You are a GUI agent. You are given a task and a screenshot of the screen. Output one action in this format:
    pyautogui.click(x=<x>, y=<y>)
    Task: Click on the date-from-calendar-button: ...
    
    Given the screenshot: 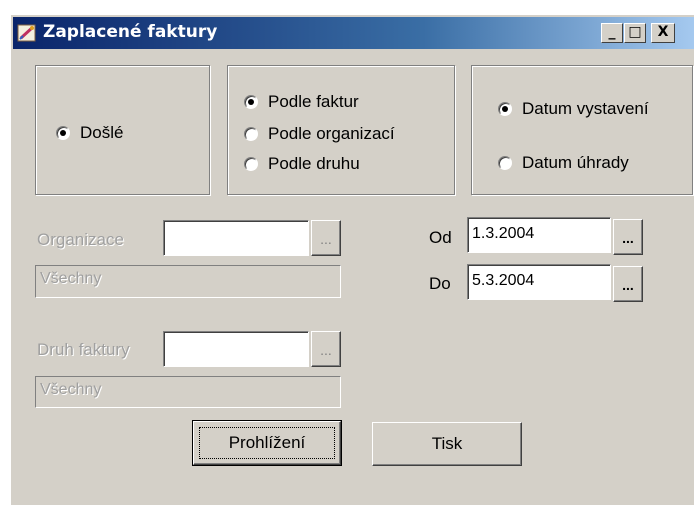 What is the action you would take?
    pyautogui.click(x=628, y=237)
    